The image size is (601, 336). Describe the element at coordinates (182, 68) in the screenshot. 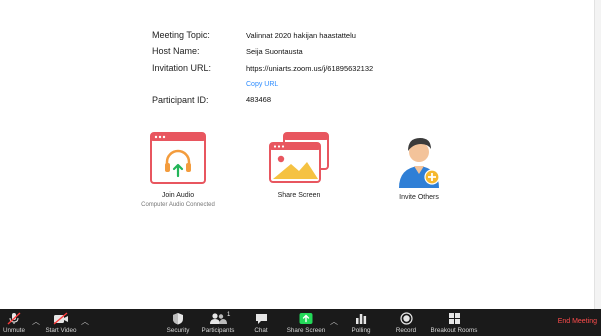

I see `invitation-url-label: Invitation URL:` at that location.